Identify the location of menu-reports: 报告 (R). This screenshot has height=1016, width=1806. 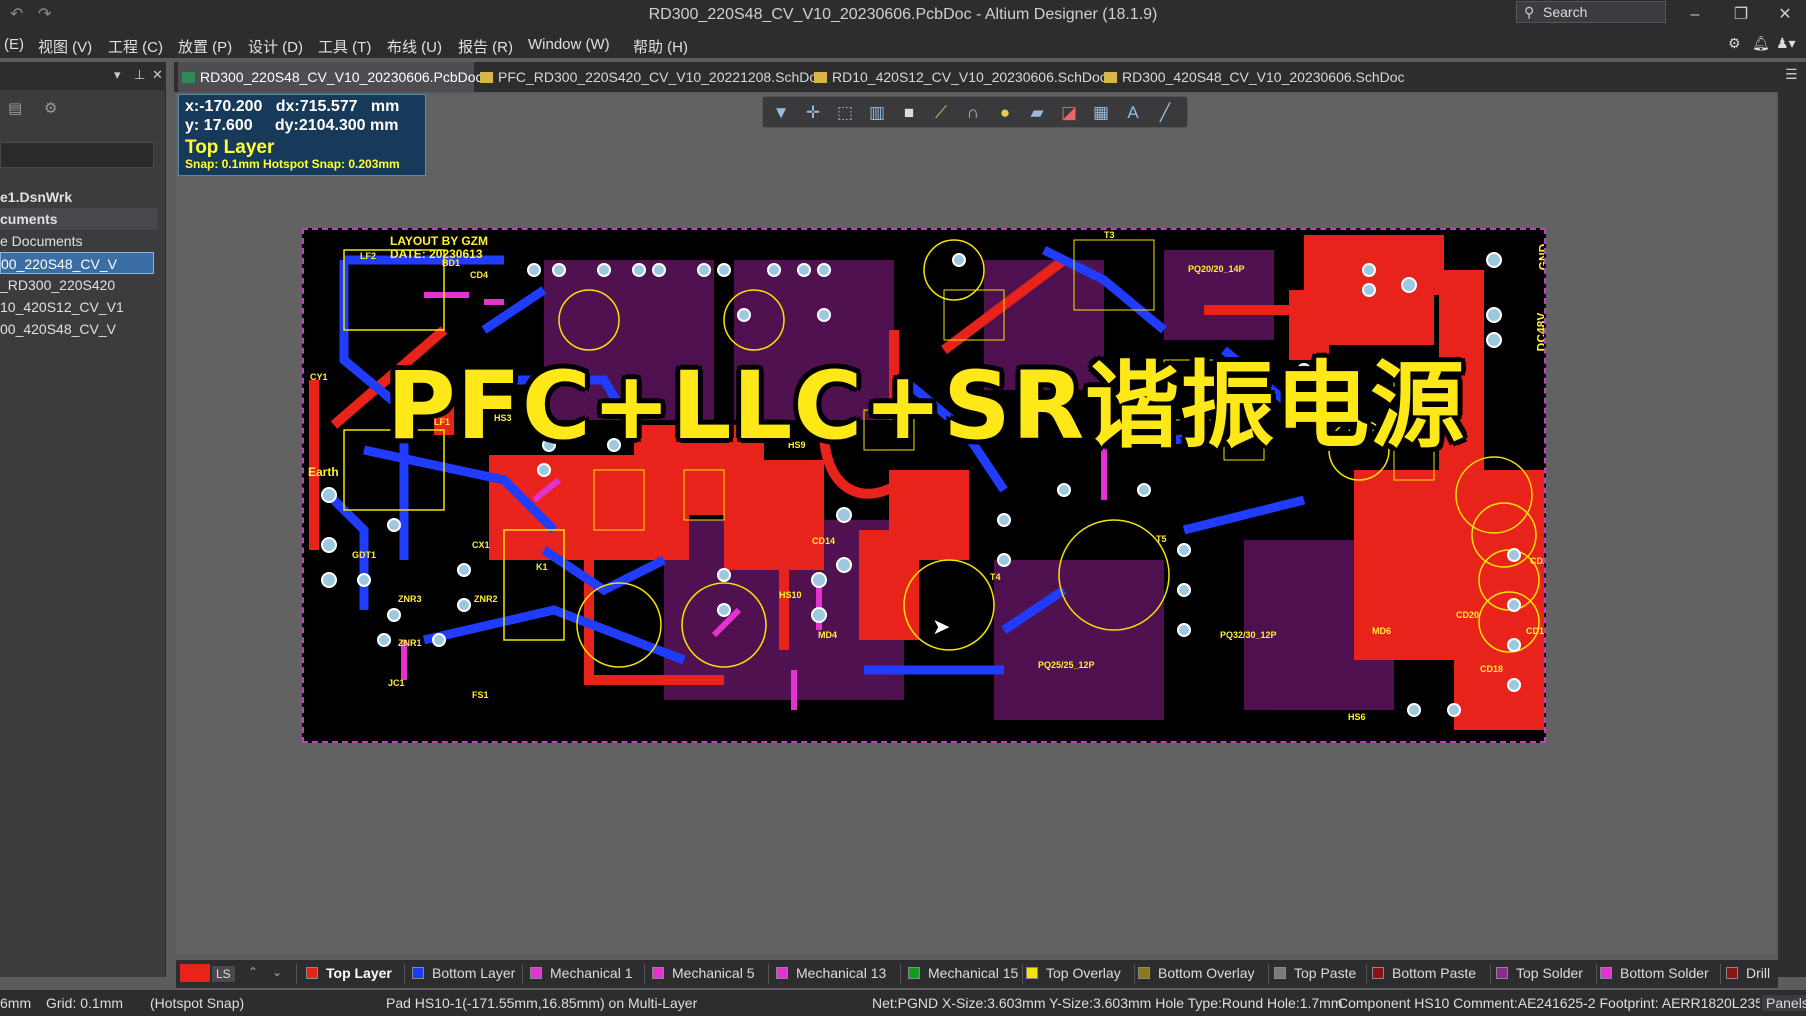
(485, 46).